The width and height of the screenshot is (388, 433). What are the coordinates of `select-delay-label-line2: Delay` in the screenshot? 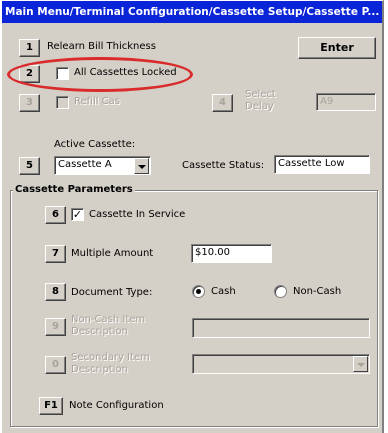 It's located at (259, 106).